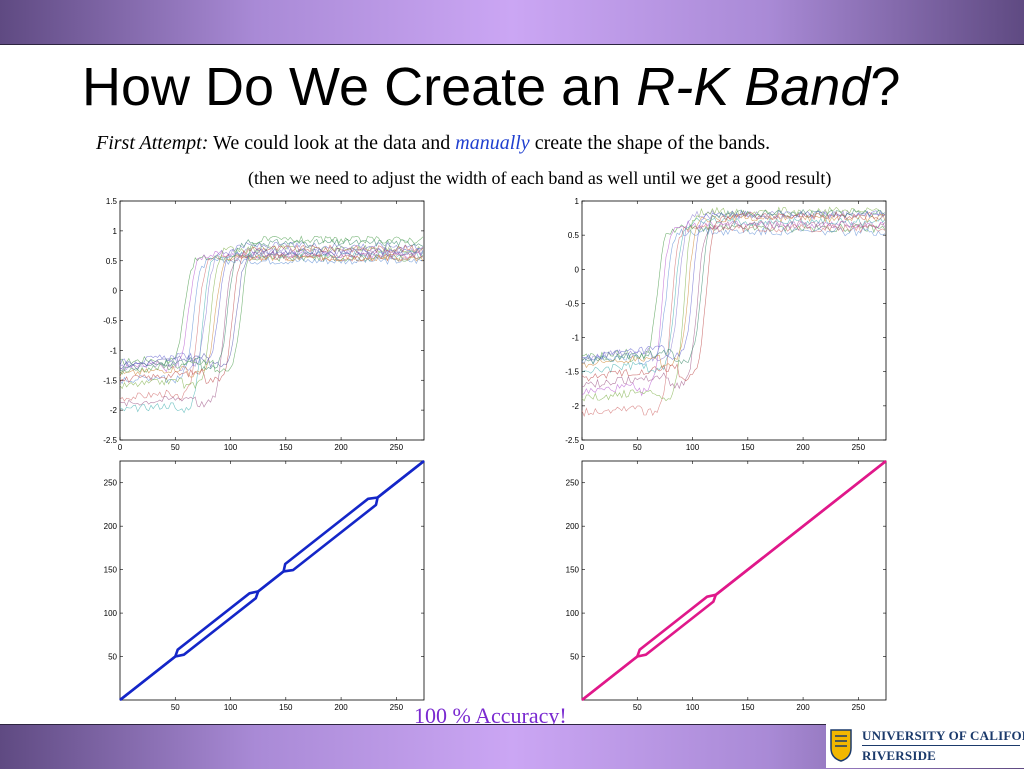 The height and width of the screenshot is (769, 1024). I want to click on top-decorative-band, so click(512, 22).